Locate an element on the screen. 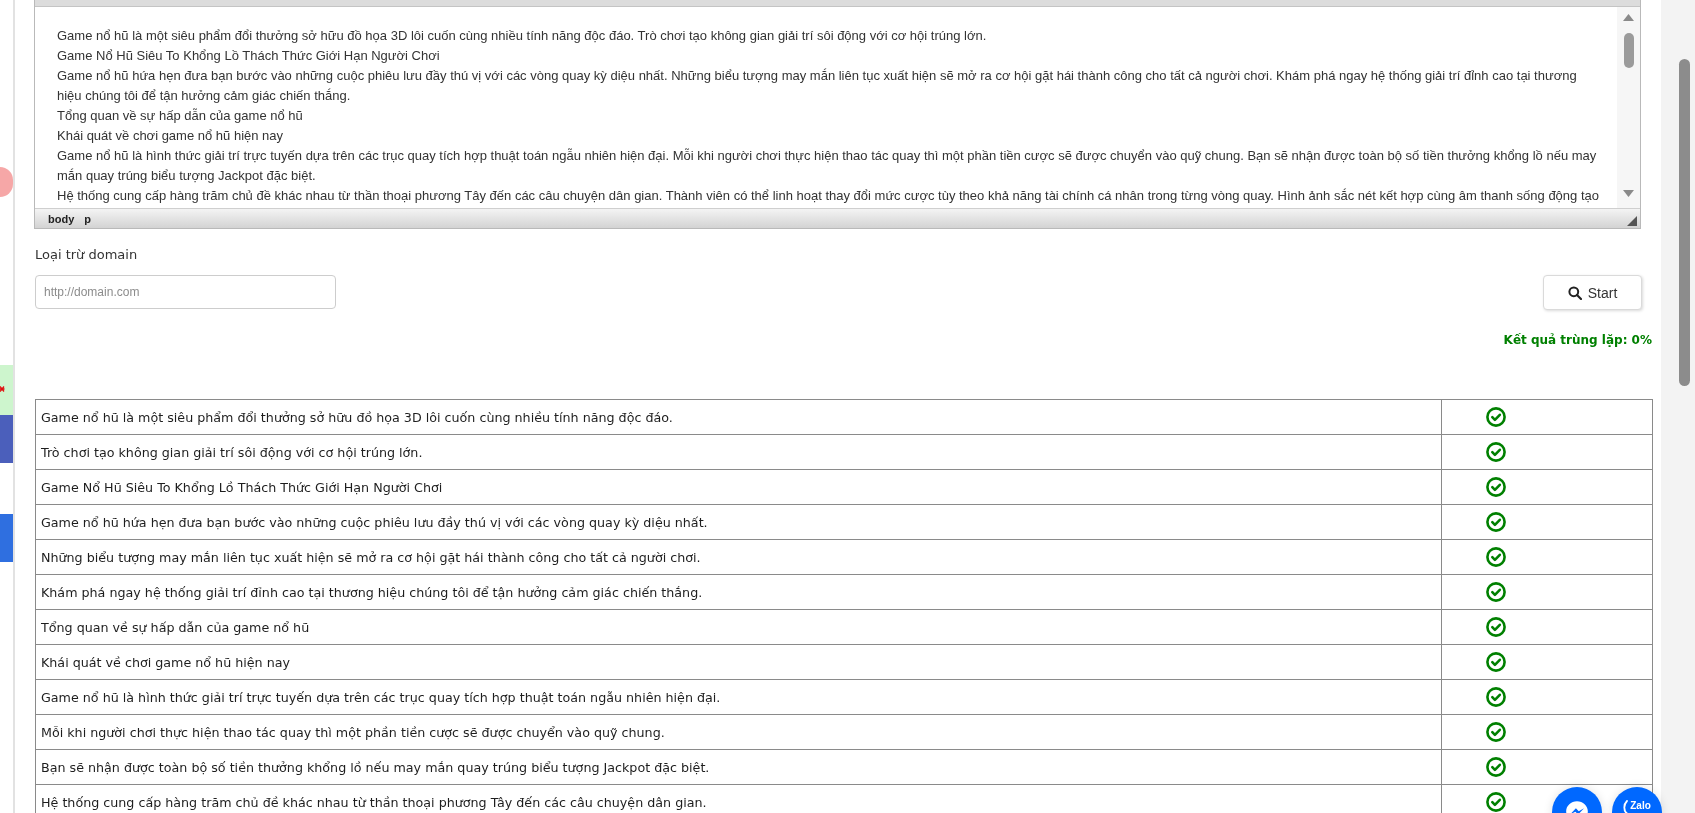 The height and width of the screenshot is (813, 1695). sidebar-tab is located at coordinates (6, 390).